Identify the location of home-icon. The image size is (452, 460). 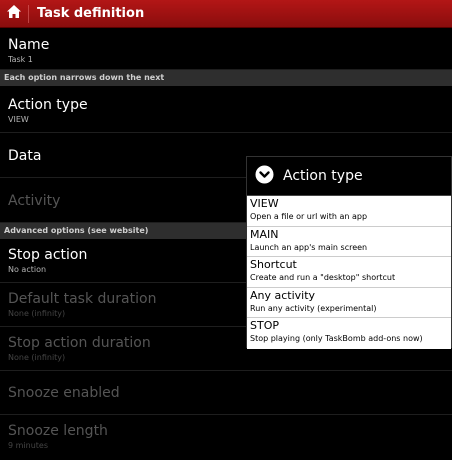
(14, 13).